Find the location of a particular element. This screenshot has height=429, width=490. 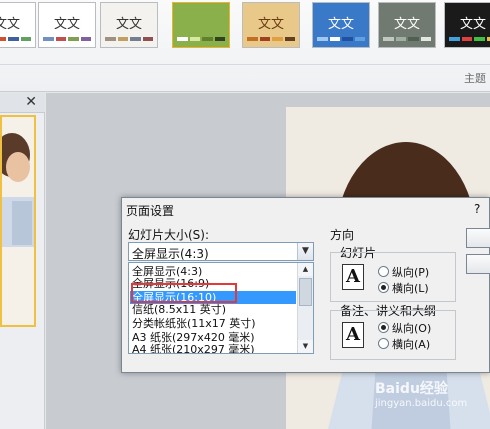

notes-landscape-radio is located at coordinates (383, 343).